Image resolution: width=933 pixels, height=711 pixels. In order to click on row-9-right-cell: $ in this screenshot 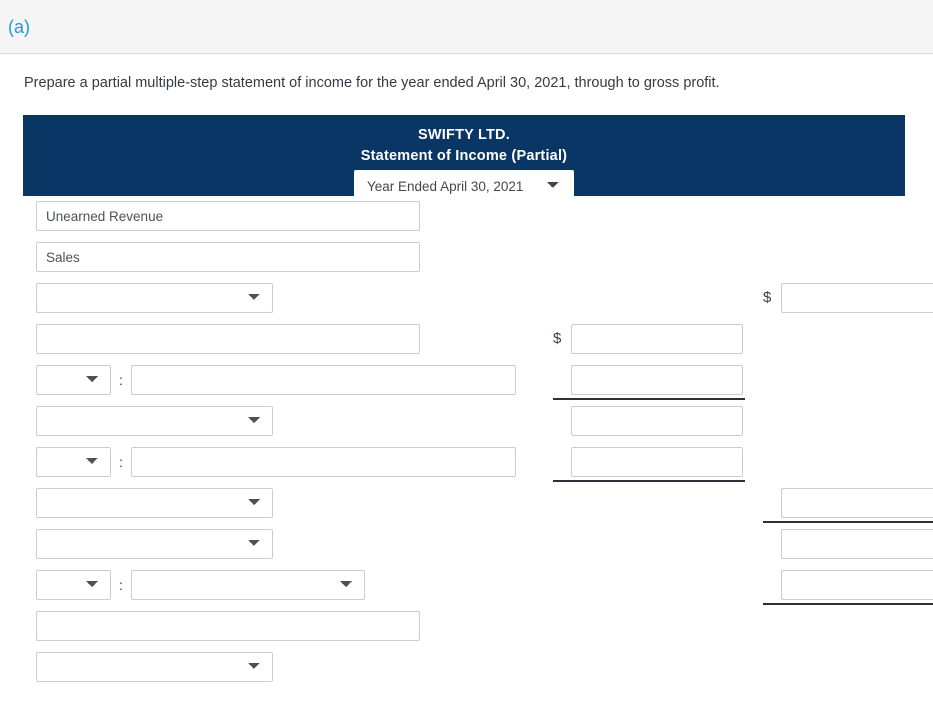, I will do `click(848, 585)`.